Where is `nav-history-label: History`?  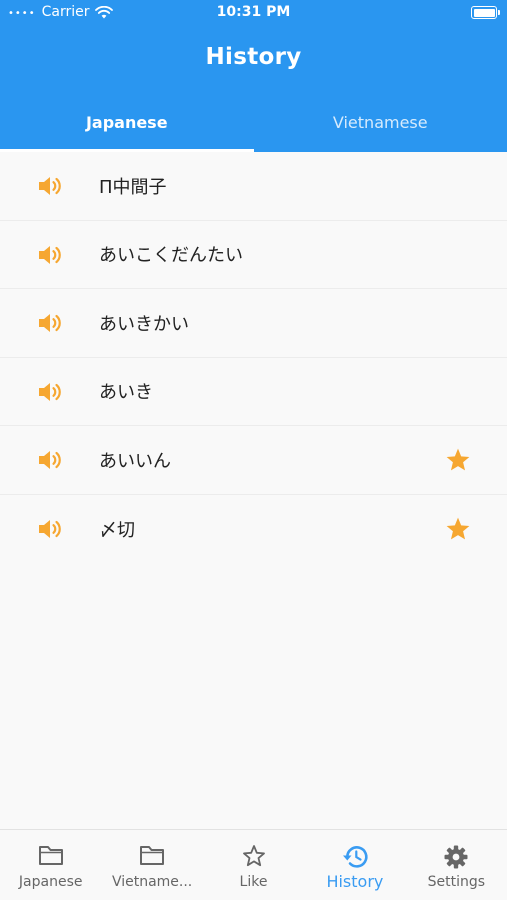 nav-history-label: History is located at coordinates (355, 881).